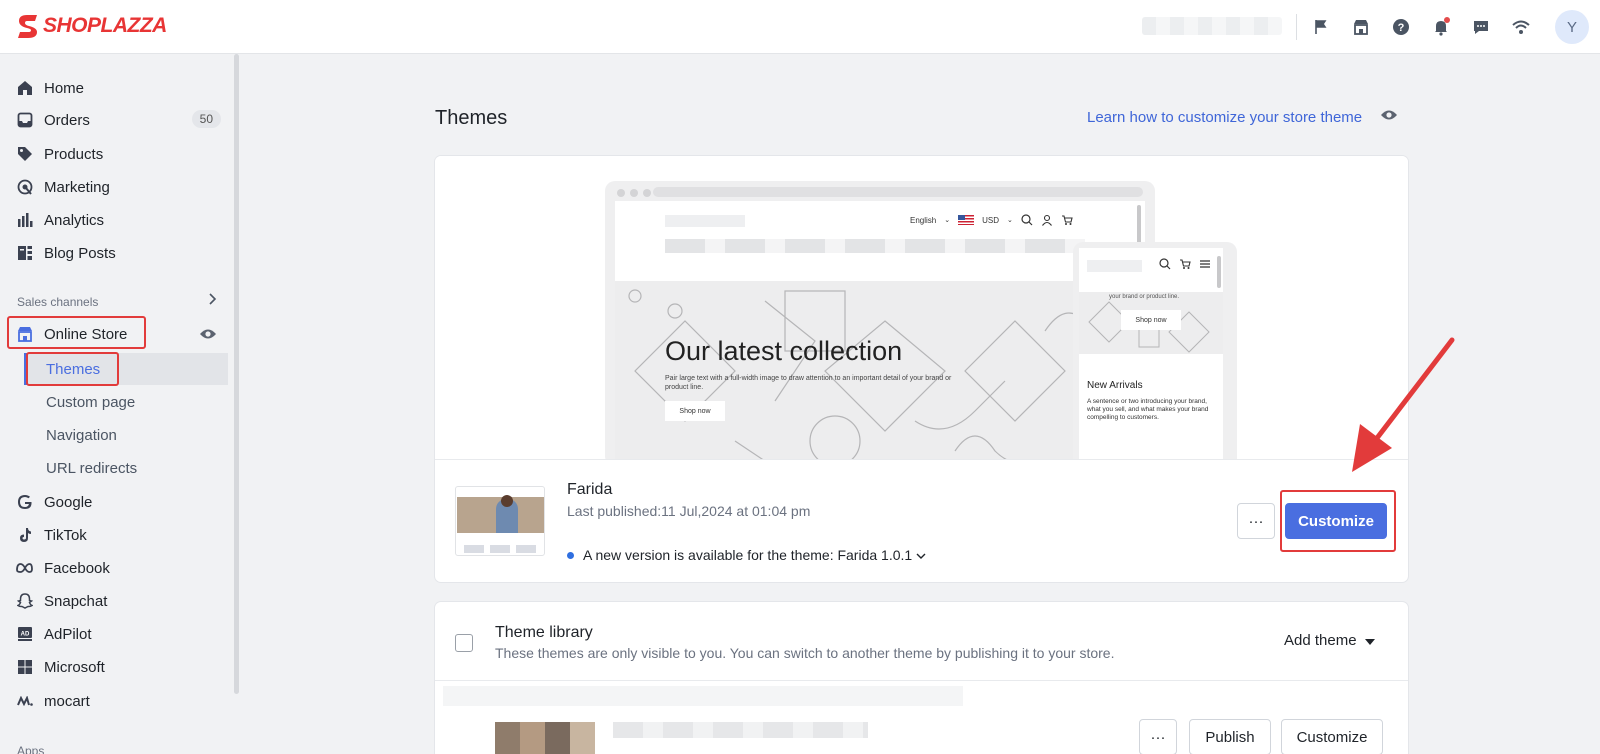 The image size is (1600, 754). I want to click on sidebar-item-label: Home, so click(64, 88).